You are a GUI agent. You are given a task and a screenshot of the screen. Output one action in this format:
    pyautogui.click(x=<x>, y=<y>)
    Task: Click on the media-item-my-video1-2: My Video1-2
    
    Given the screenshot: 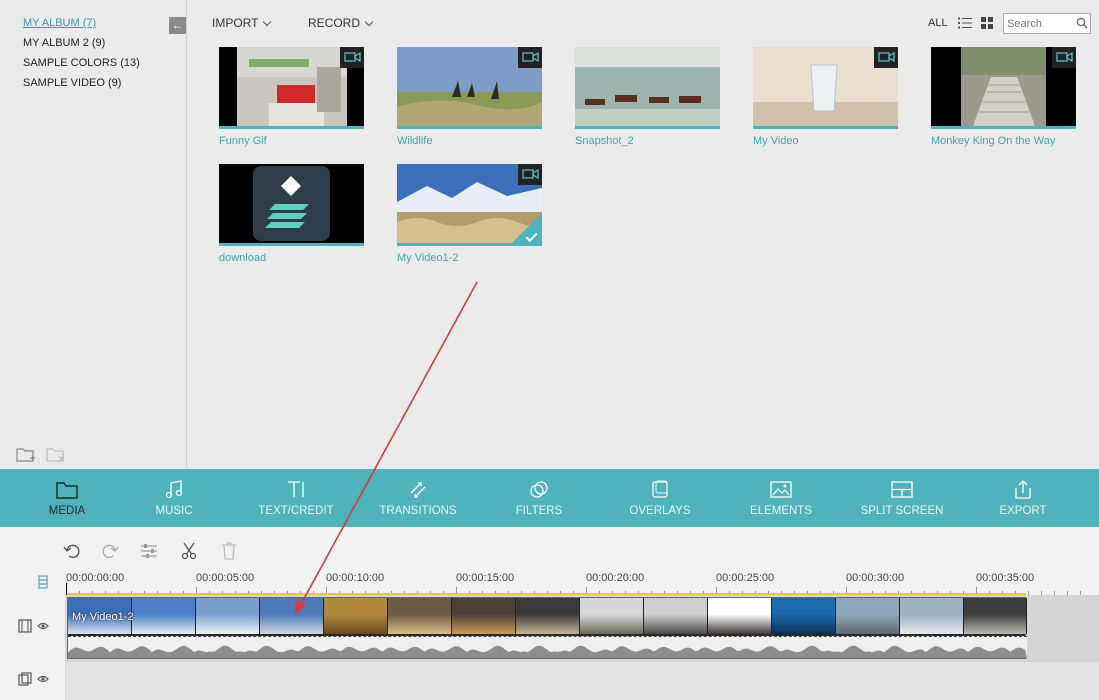 What is the action you would take?
    pyautogui.click(x=469, y=214)
    